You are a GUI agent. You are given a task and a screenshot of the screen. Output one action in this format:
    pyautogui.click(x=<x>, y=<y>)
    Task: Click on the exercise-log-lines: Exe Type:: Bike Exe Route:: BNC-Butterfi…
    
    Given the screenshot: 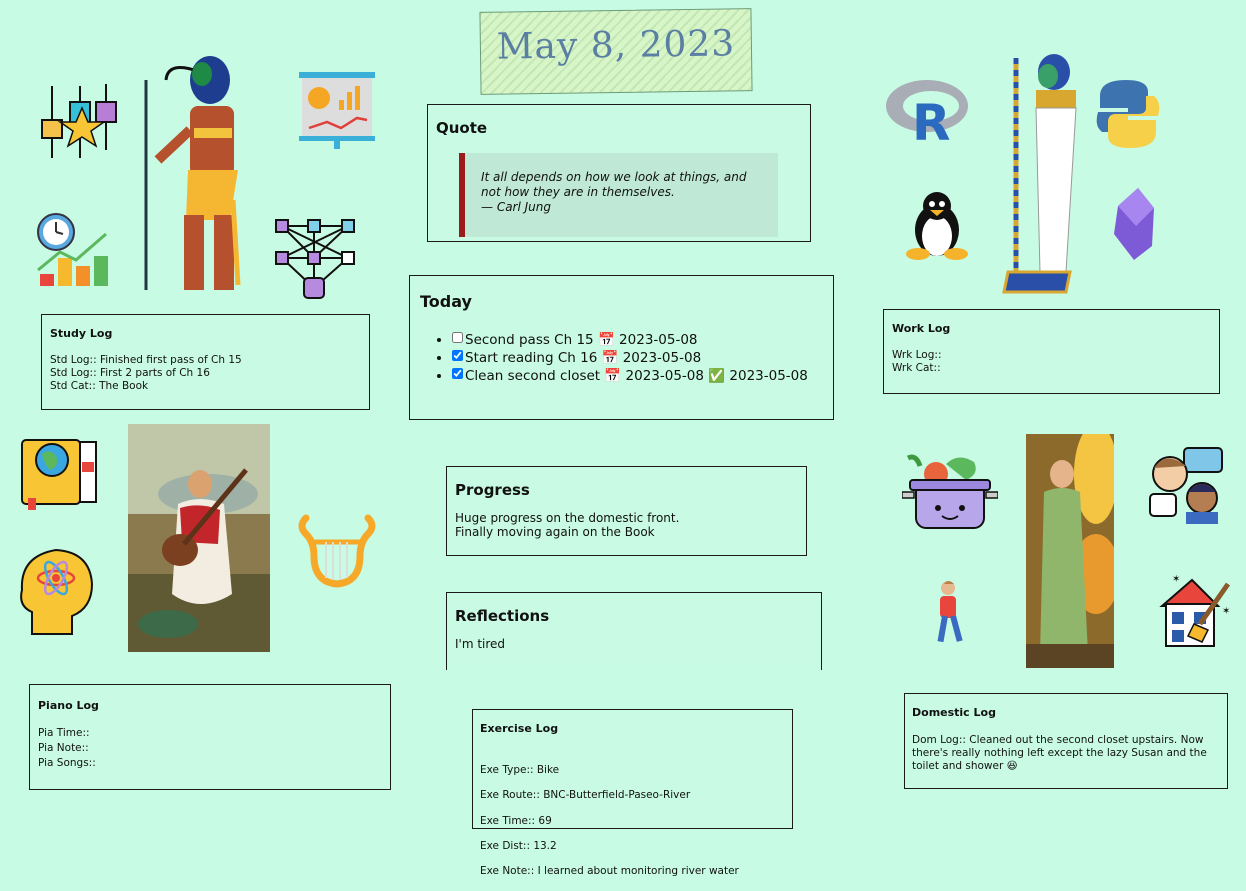 What is the action you would take?
    pyautogui.click(x=632, y=821)
    